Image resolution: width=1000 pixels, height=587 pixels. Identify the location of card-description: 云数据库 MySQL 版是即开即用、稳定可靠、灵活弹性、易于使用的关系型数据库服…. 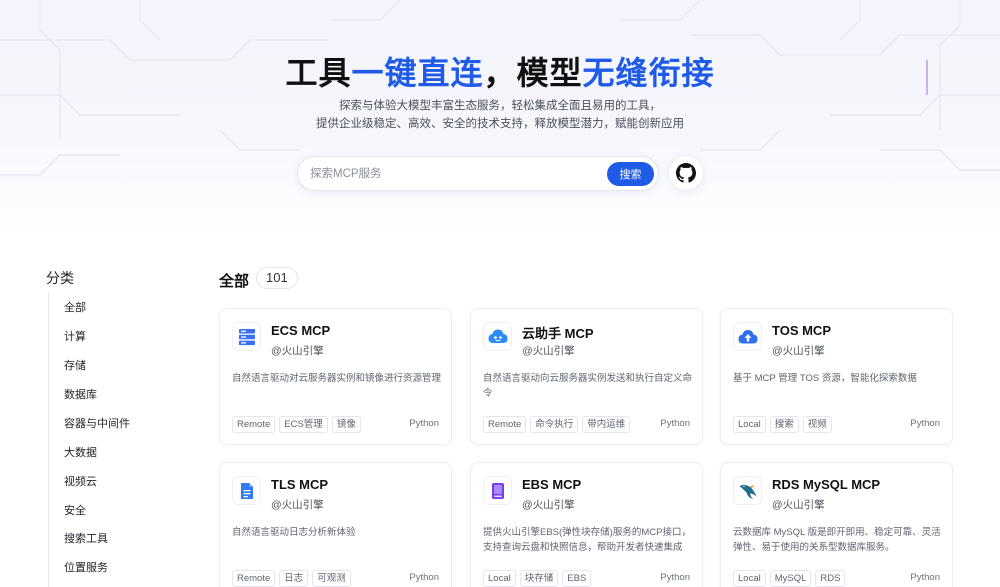
(837, 540).